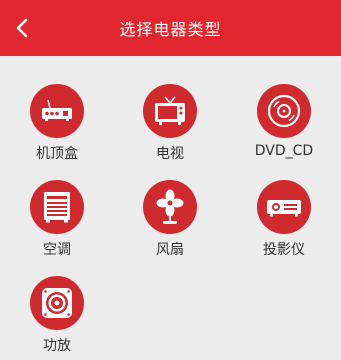  What do you see at coordinates (284, 151) in the screenshot?
I see `device-label: DVD_CD` at bounding box center [284, 151].